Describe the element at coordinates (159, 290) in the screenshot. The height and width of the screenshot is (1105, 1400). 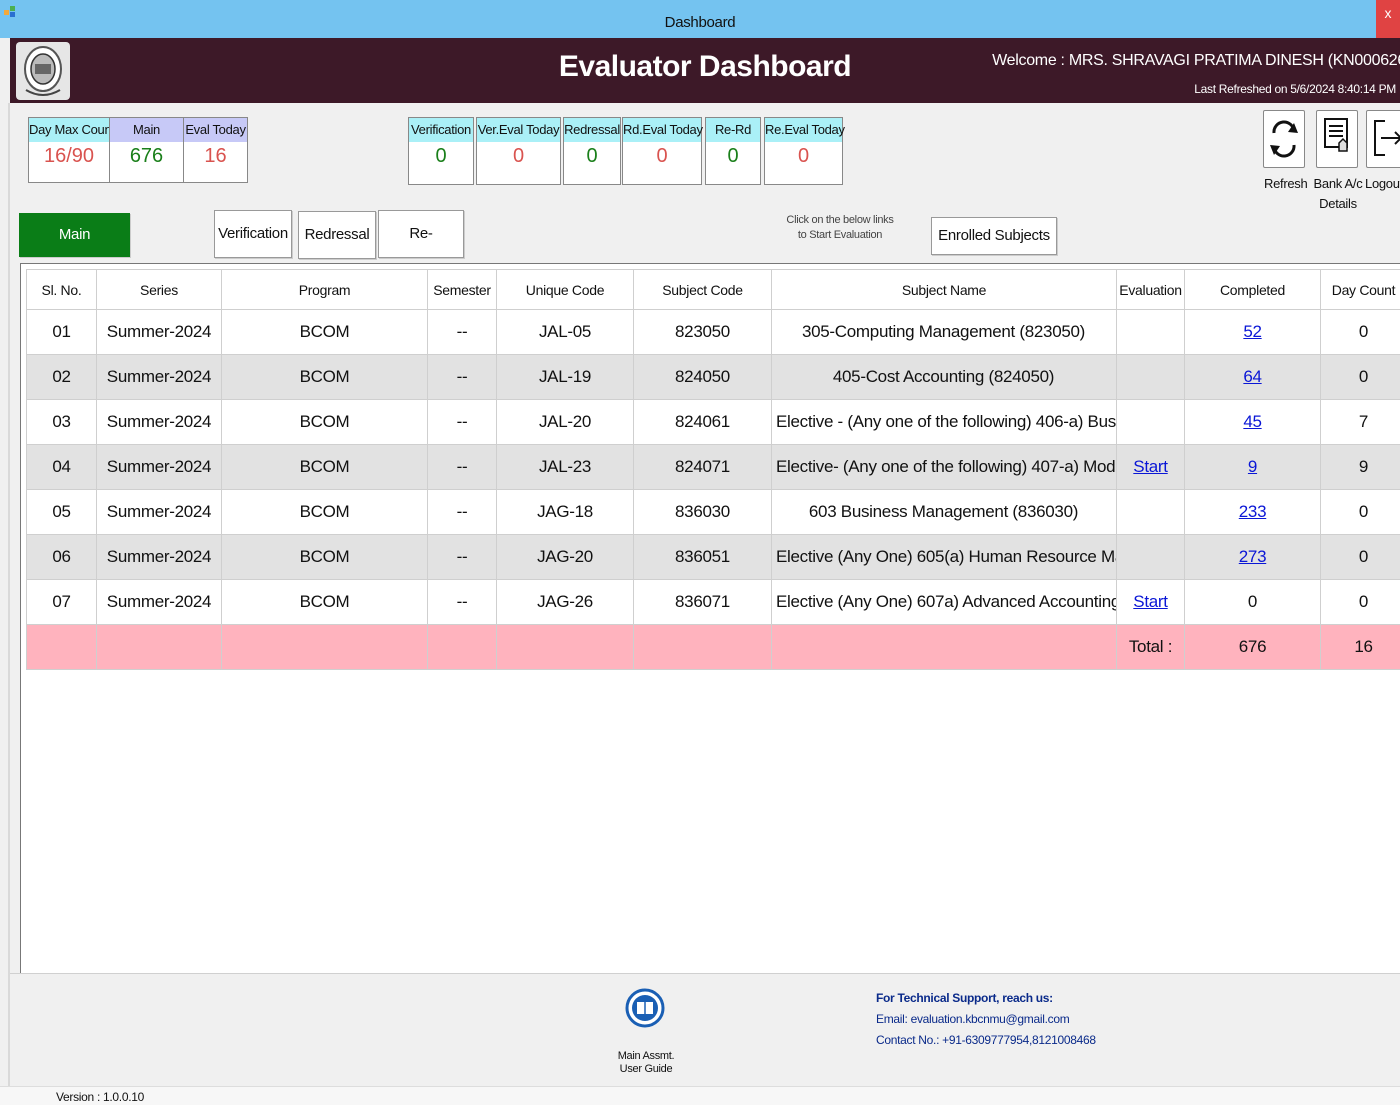
I see `column-header: Series` at that location.